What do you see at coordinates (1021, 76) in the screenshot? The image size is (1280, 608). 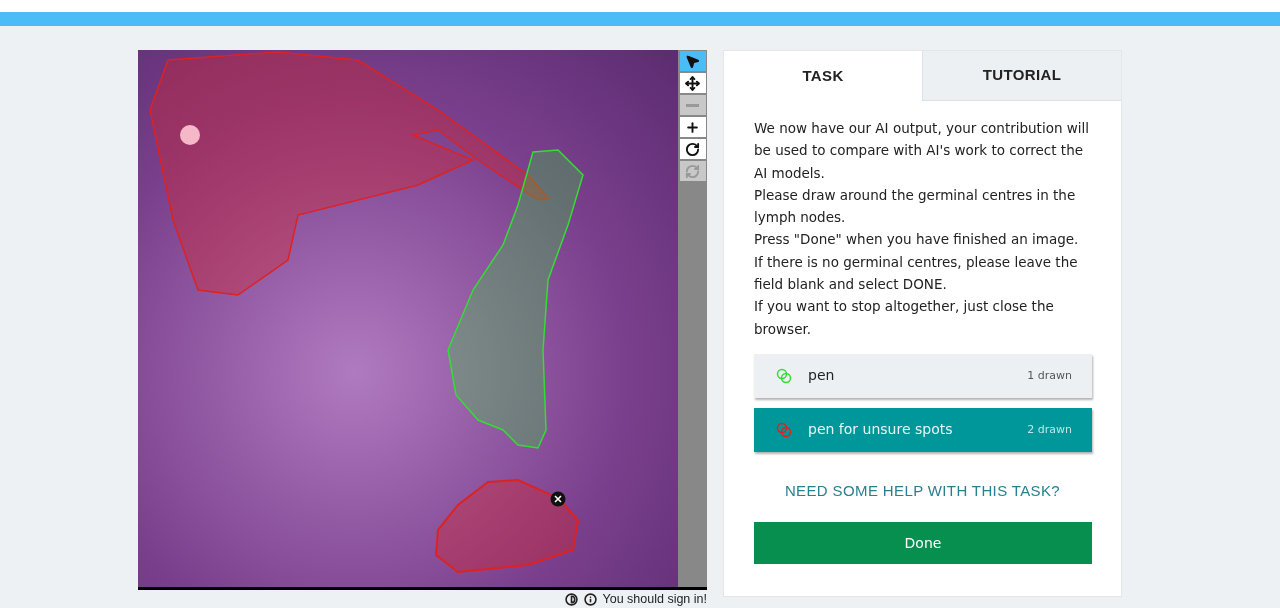 I see `tab: TUTORIAL` at bounding box center [1021, 76].